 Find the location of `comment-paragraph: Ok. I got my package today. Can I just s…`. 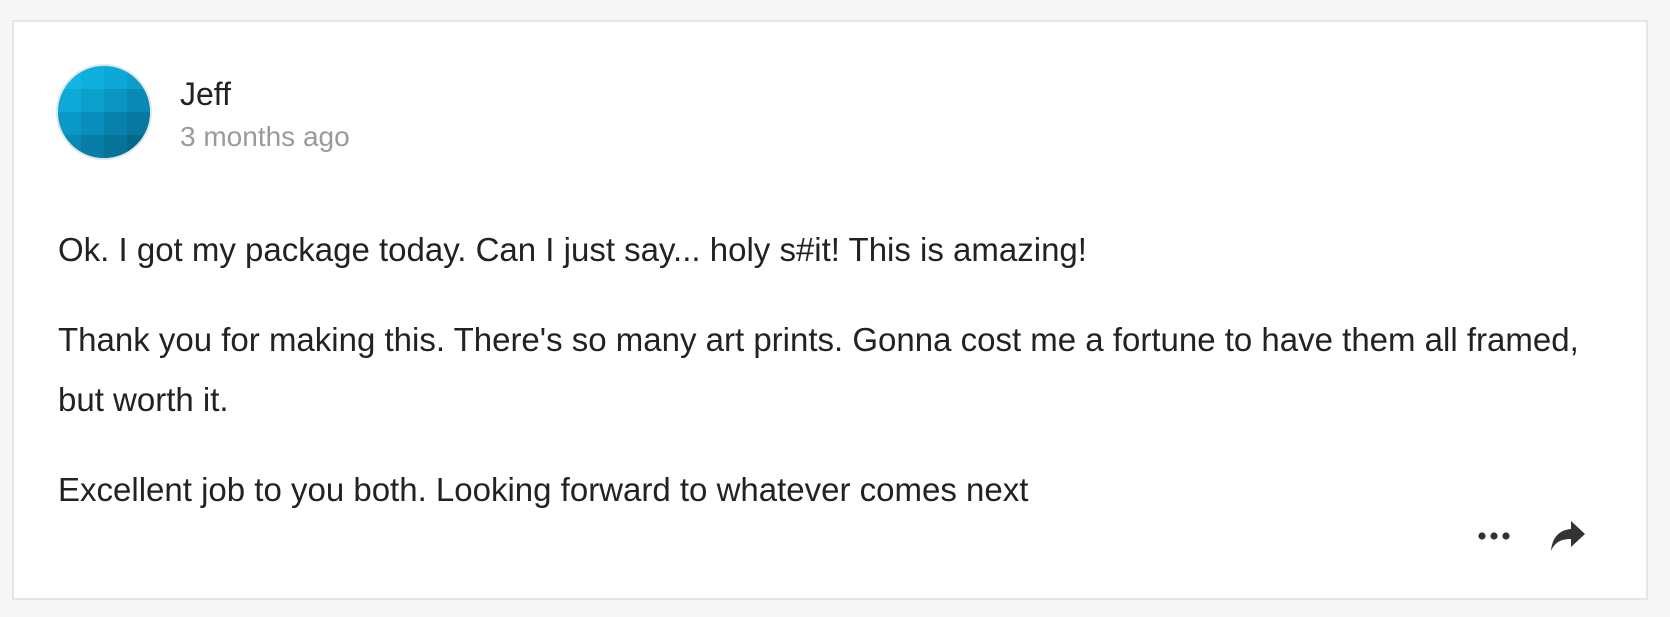

comment-paragraph: Ok. I got my package today. Can I just s… is located at coordinates (572, 249).